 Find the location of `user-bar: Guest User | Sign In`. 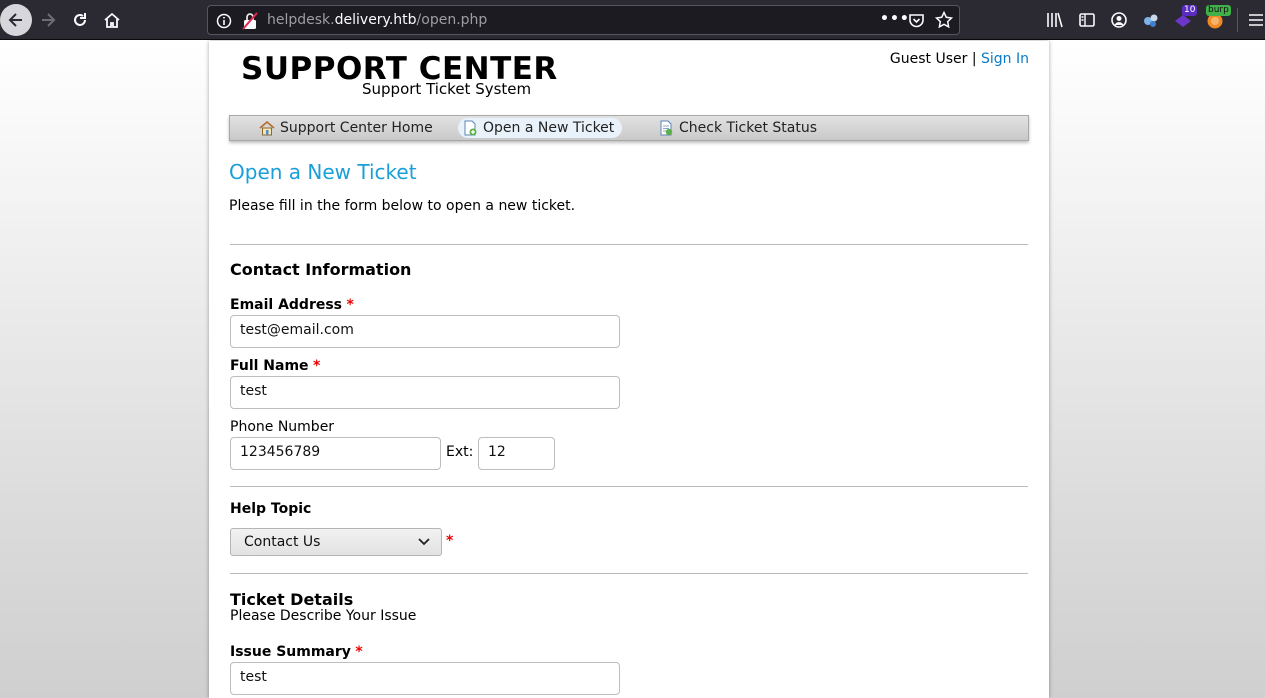

user-bar: Guest User | Sign In is located at coordinates (959, 59).